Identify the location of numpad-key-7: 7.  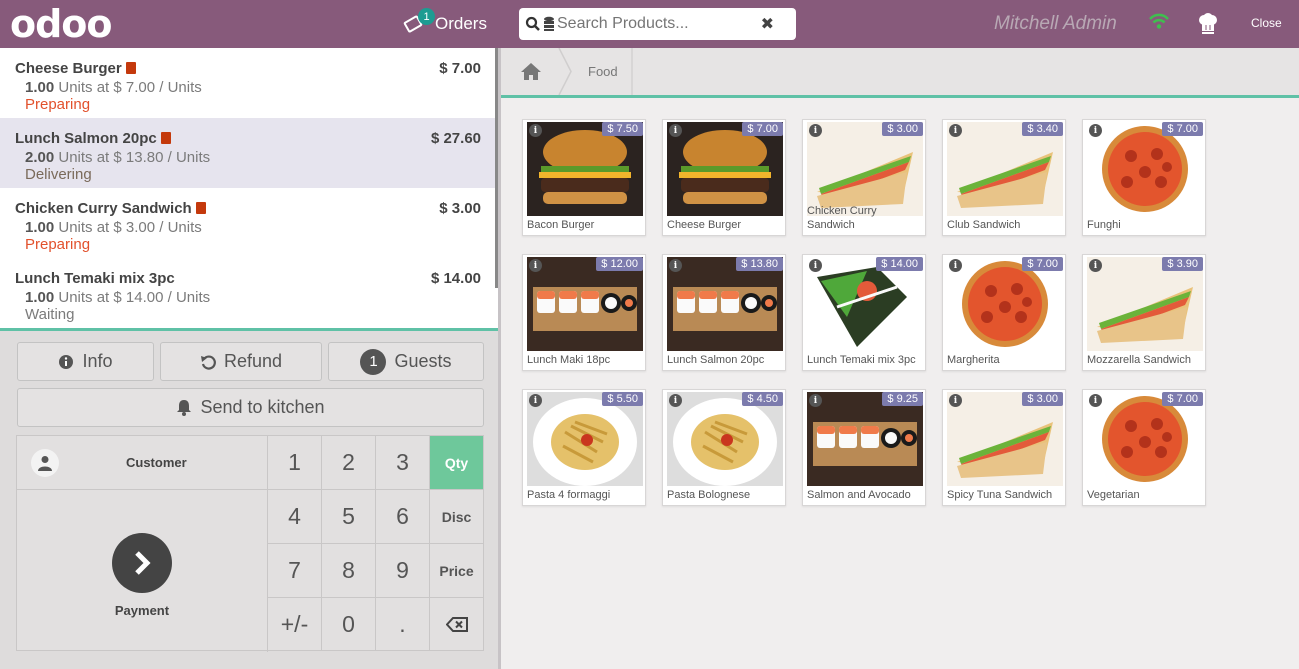
(295, 571).